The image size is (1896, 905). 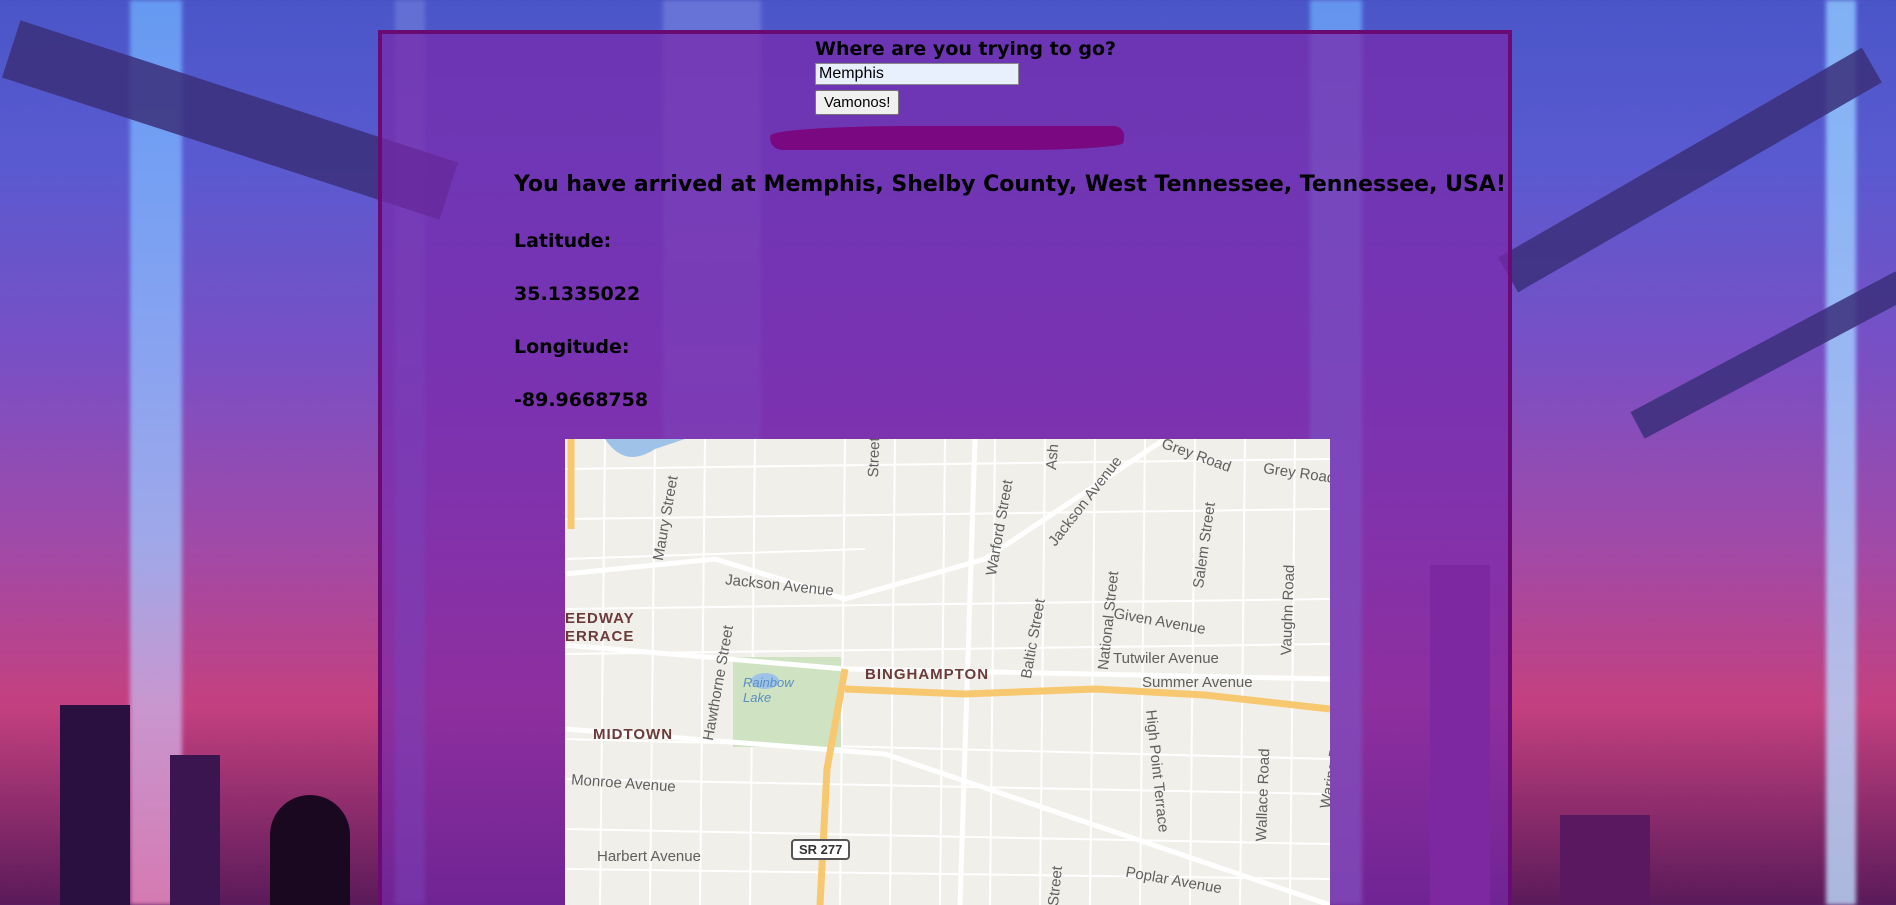 I want to click on map-street-label: Vaughn Road, so click(x=1288, y=610).